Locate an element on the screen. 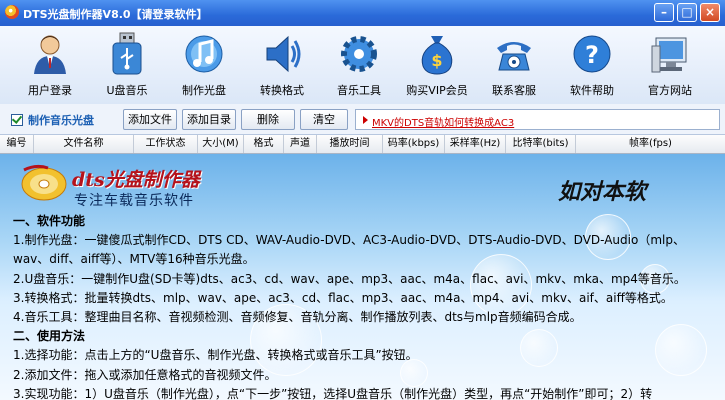 The height and width of the screenshot is (400, 725). app-icon is located at coordinates (12, 12).